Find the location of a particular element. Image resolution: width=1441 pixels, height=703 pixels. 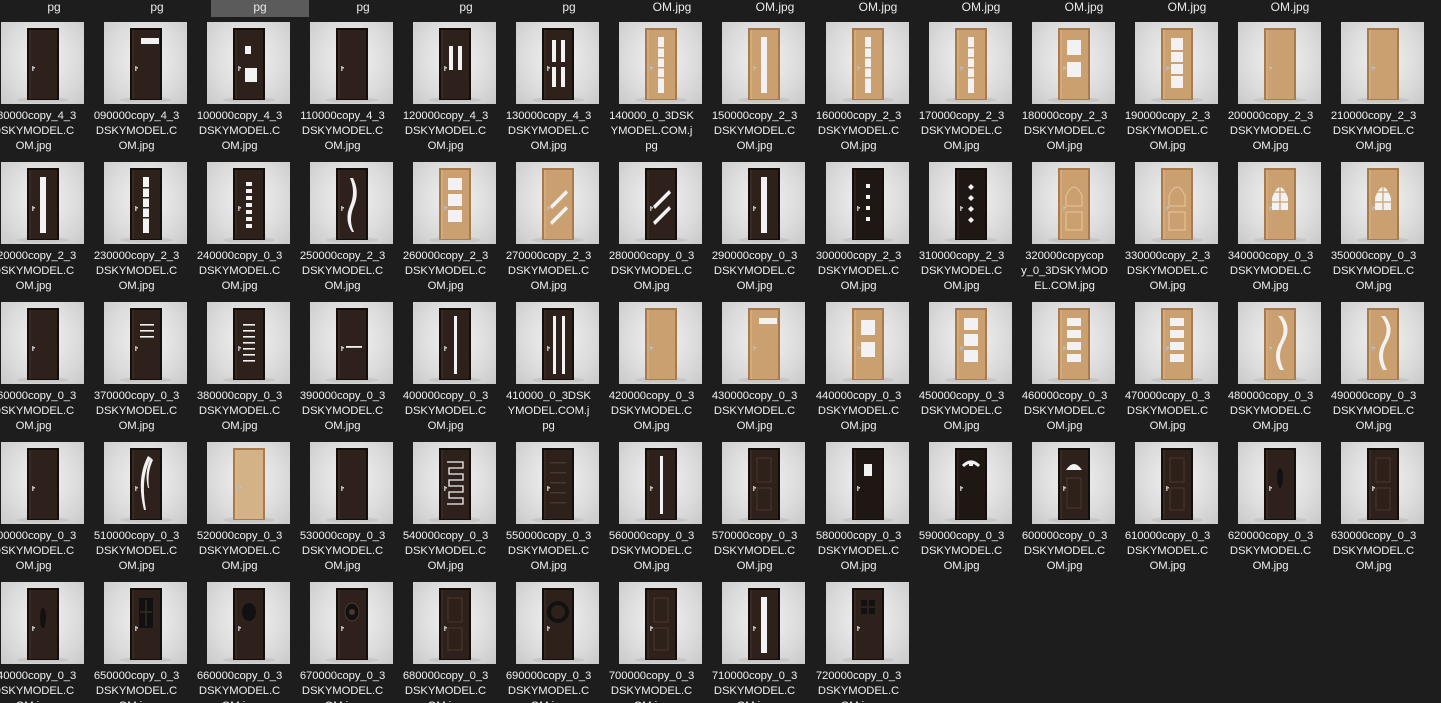

file-item: 590000copy_0_3 DSKYMODEL.C OM.jpg is located at coordinates (961, 507).